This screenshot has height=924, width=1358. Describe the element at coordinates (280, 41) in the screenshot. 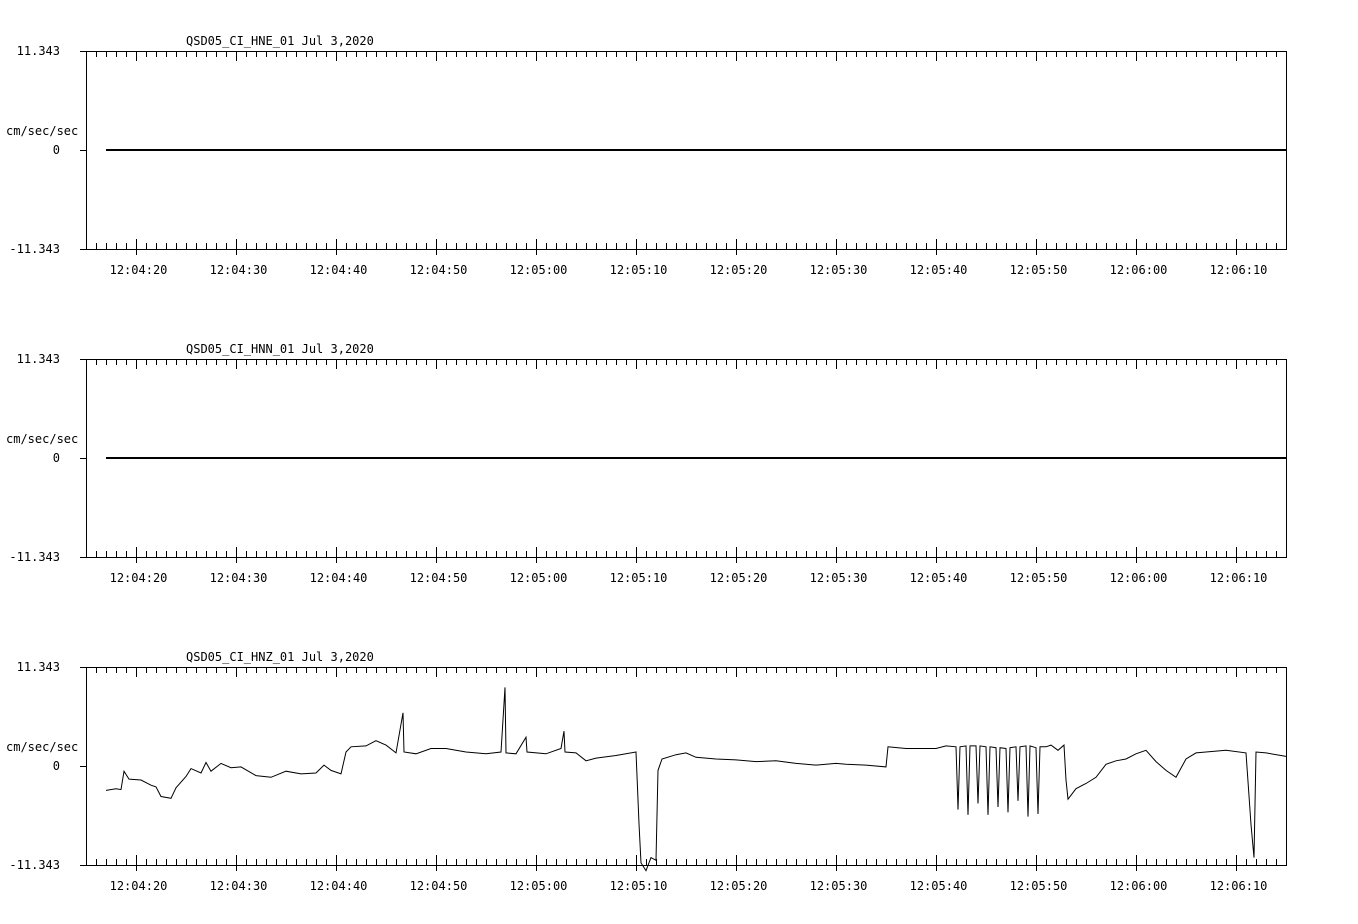

I see `panel-title: QSD05_CI_HNE_01 Jul 3,2020` at that location.